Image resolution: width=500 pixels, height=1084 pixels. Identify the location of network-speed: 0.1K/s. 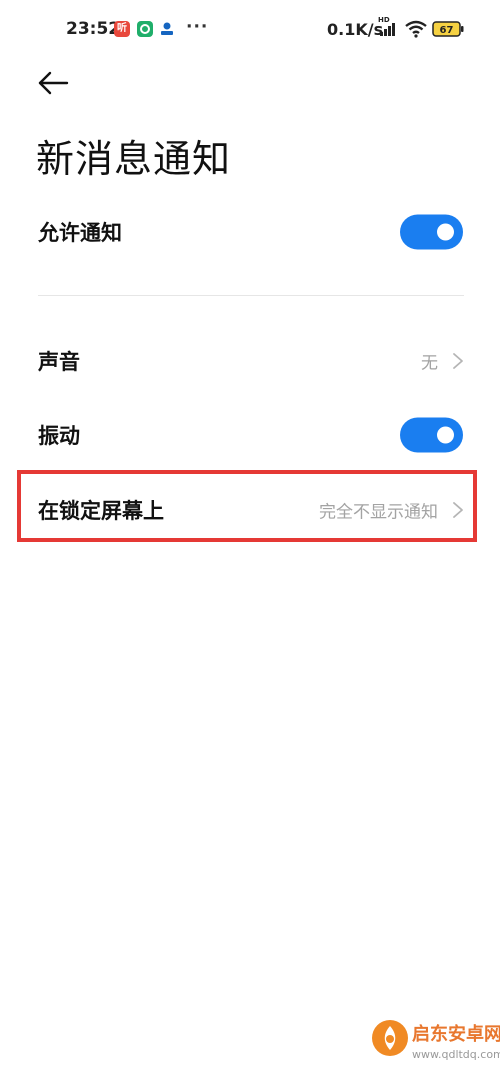
(355, 29).